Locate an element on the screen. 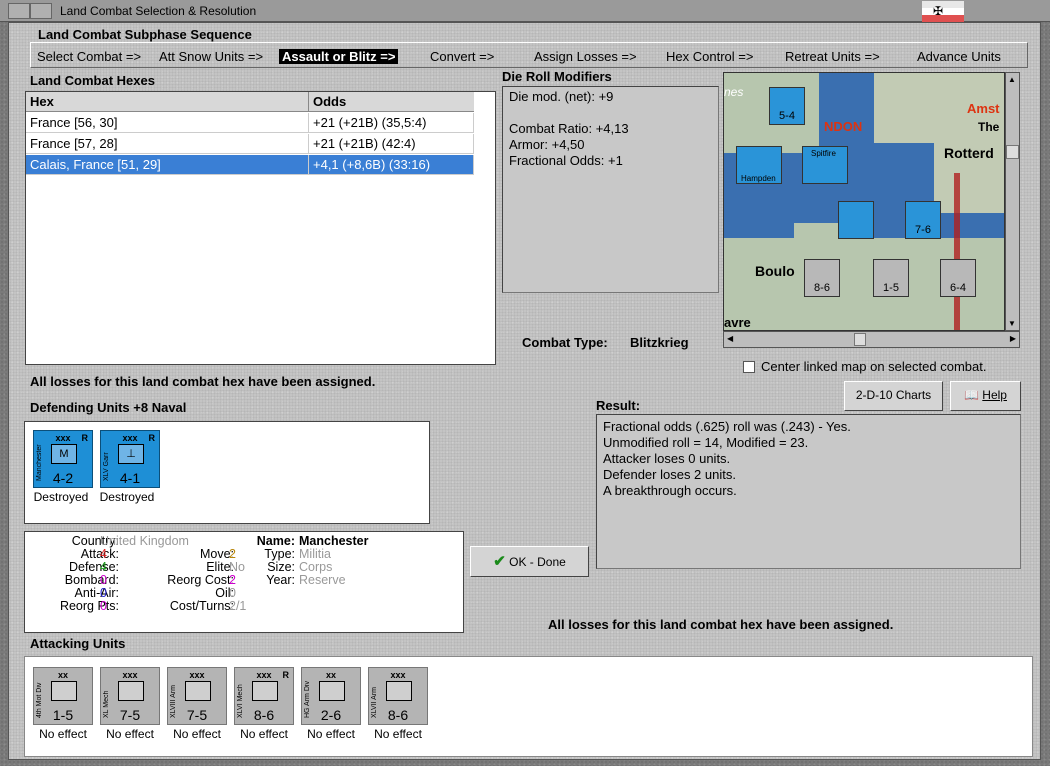 The height and width of the screenshot is (766, 1050). map-label: Rotterd is located at coordinates (969, 153).